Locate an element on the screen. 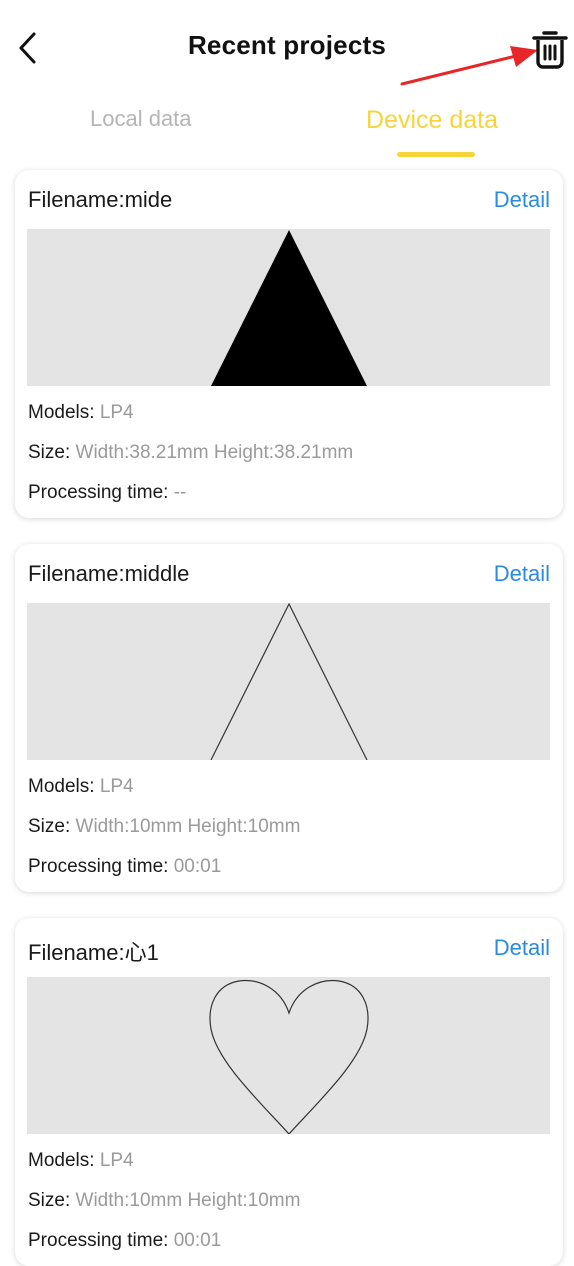 The image size is (574, 1266). size-value: Width:38.21mm Height:38.21mm is located at coordinates (214, 452).